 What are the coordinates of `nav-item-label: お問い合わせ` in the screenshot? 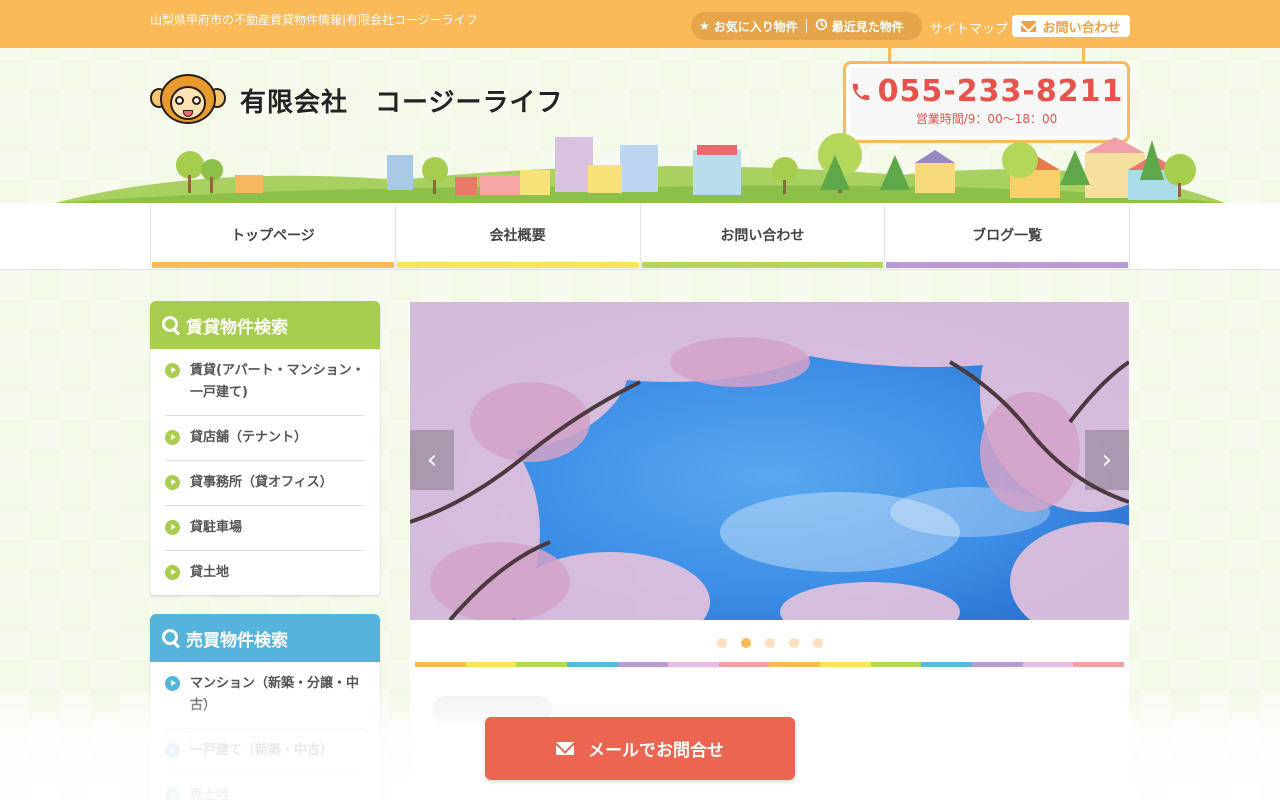 It's located at (762, 235).